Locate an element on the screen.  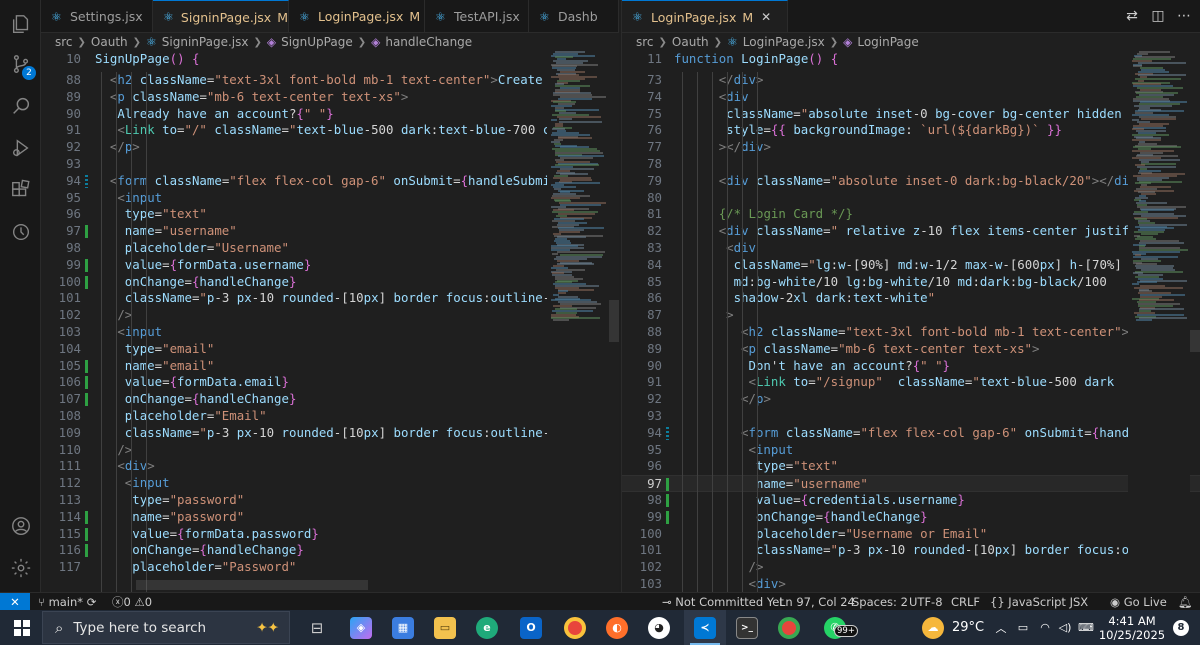
line-ending: CRLF is located at coordinates (965, 602).